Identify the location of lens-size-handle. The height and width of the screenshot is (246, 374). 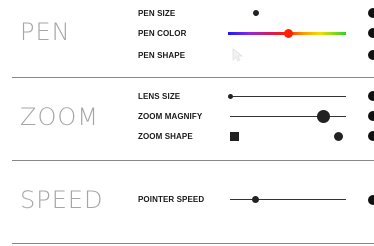
(230, 96).